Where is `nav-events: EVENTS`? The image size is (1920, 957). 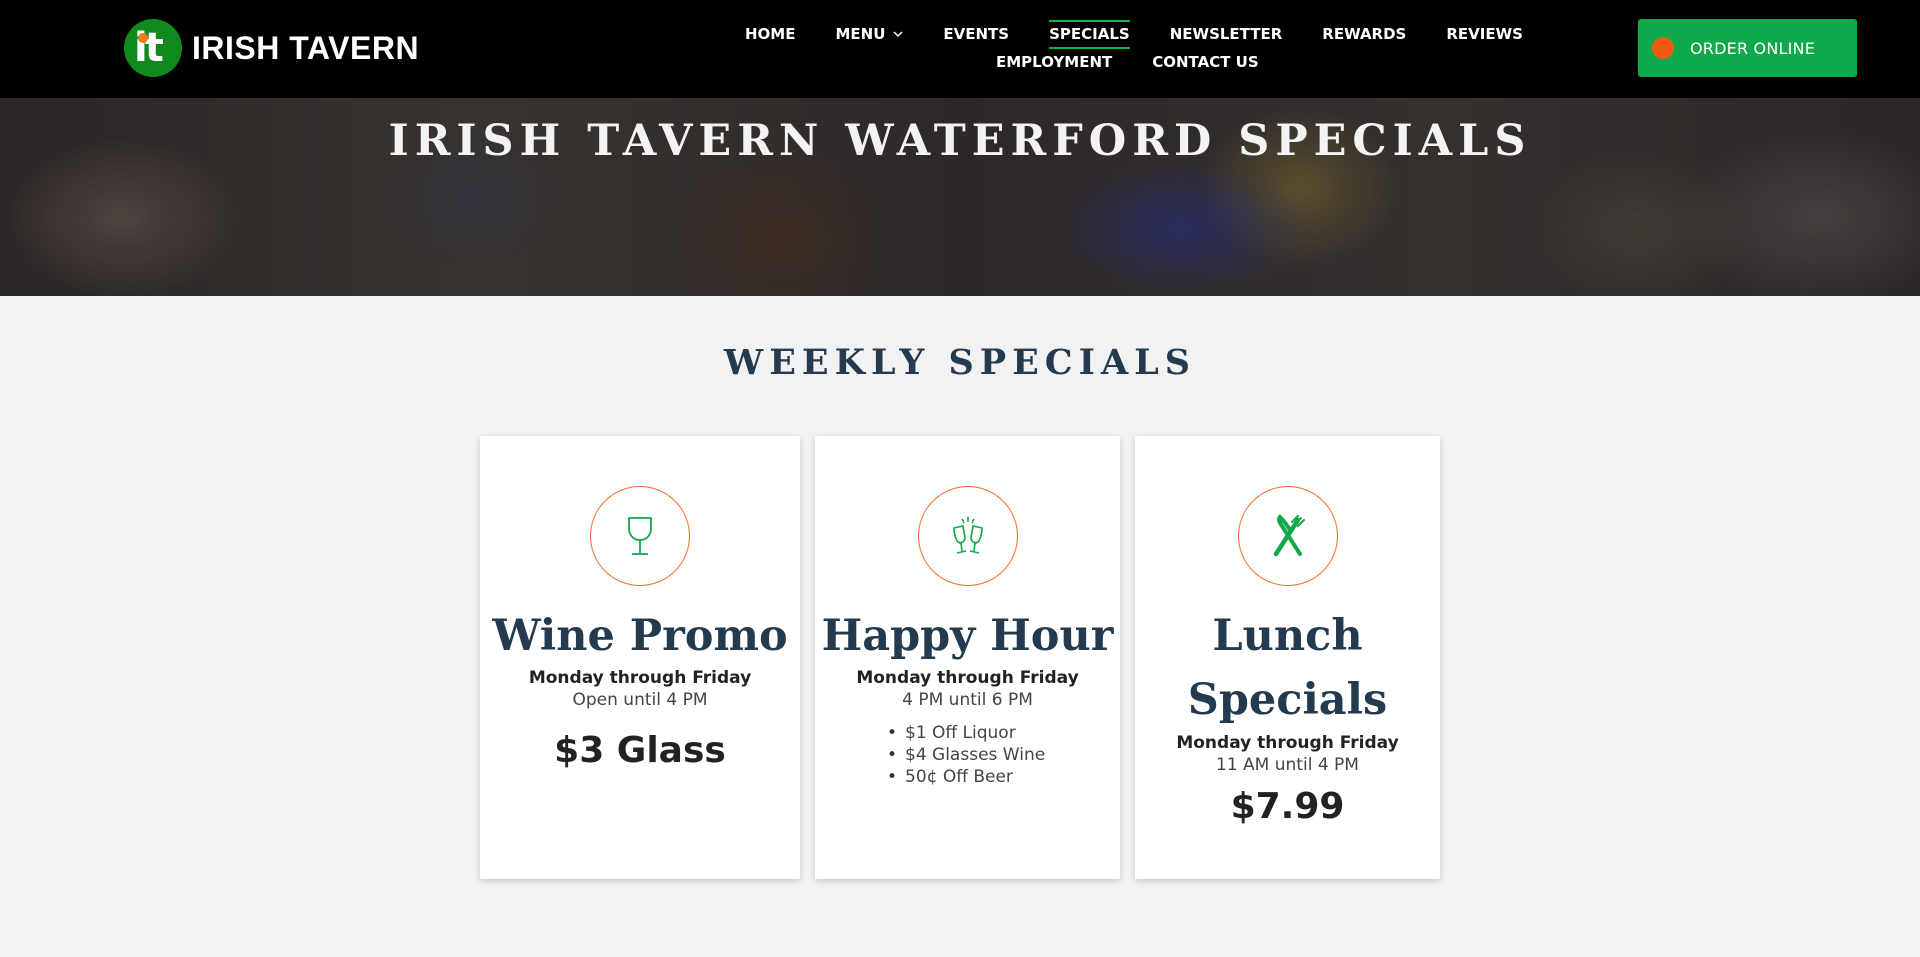 nav-events: EVENTS is located at coordinates (976, 34).